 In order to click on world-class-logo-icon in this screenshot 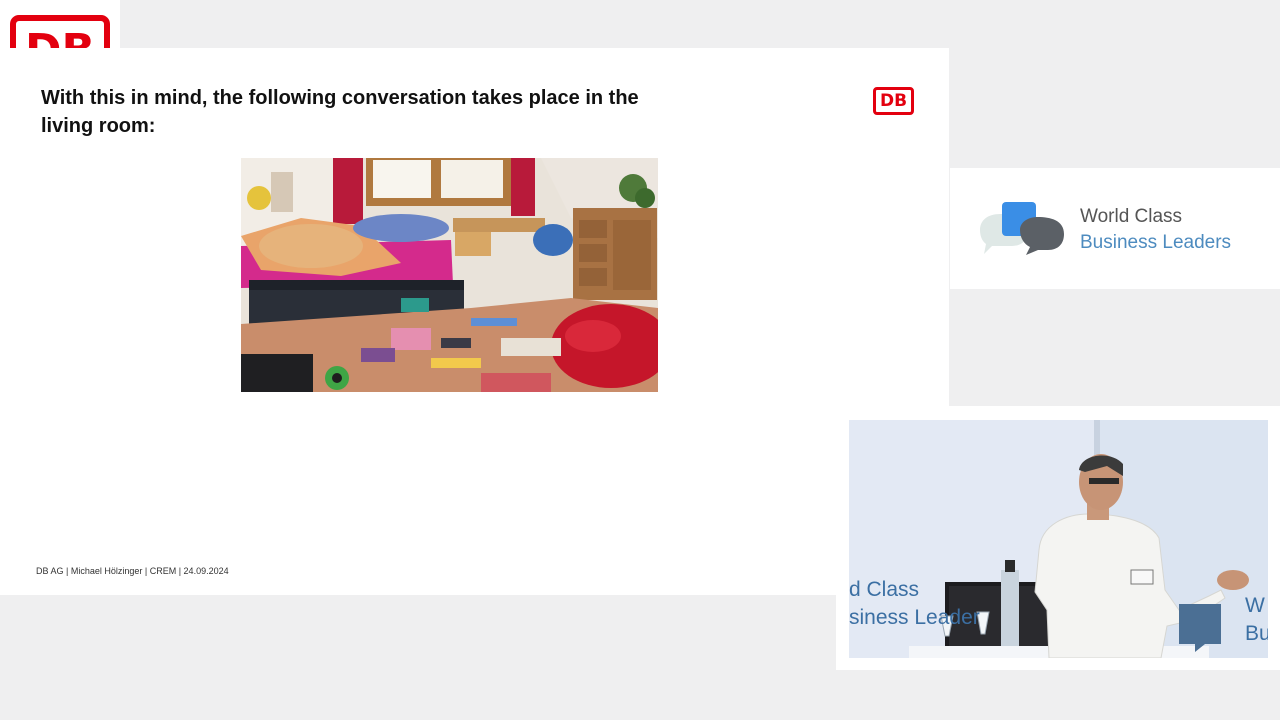, I will do `click(1022, 228)`.